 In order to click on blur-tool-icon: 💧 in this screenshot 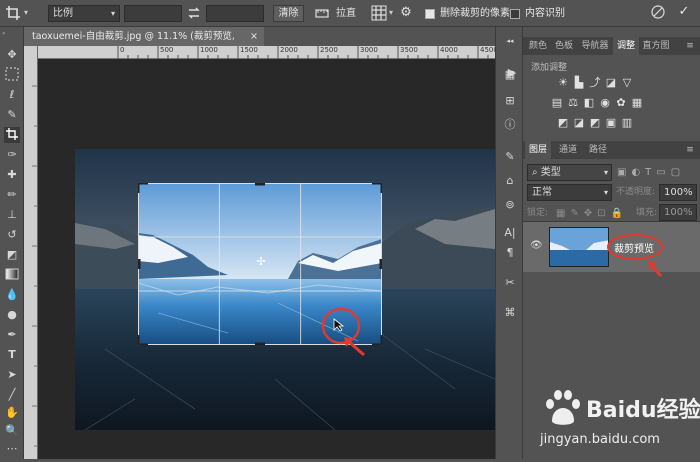, I will do `click(12, 295)`.